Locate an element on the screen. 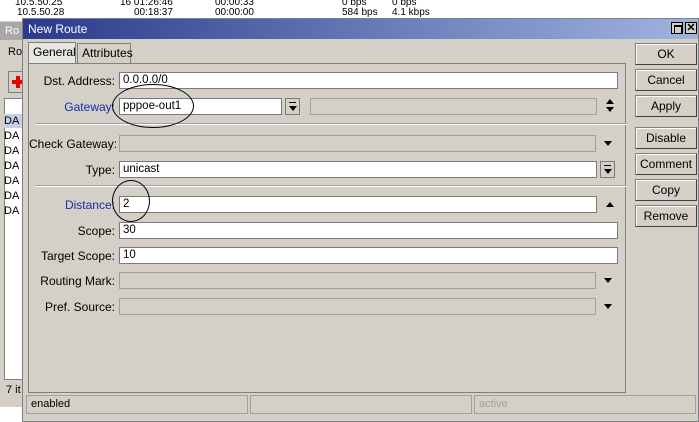 Image resolution: width=699 pixels, height=422 pixels. disable-button: Disable is located at coordinates (666, 138).